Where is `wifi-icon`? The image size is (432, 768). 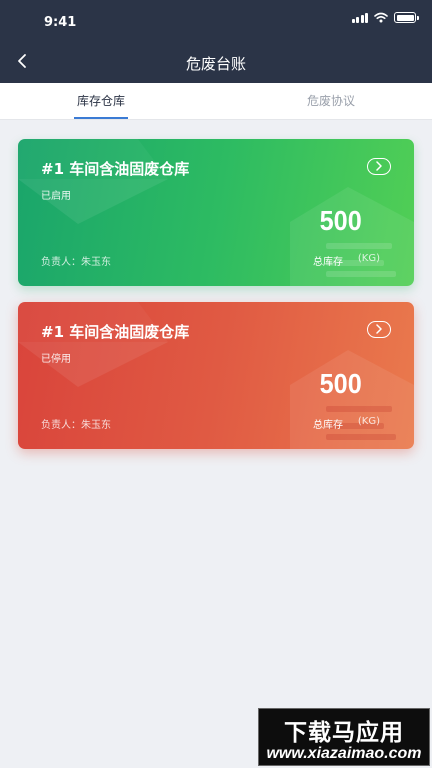
wifi-icon is located at coordinates (381, 17).